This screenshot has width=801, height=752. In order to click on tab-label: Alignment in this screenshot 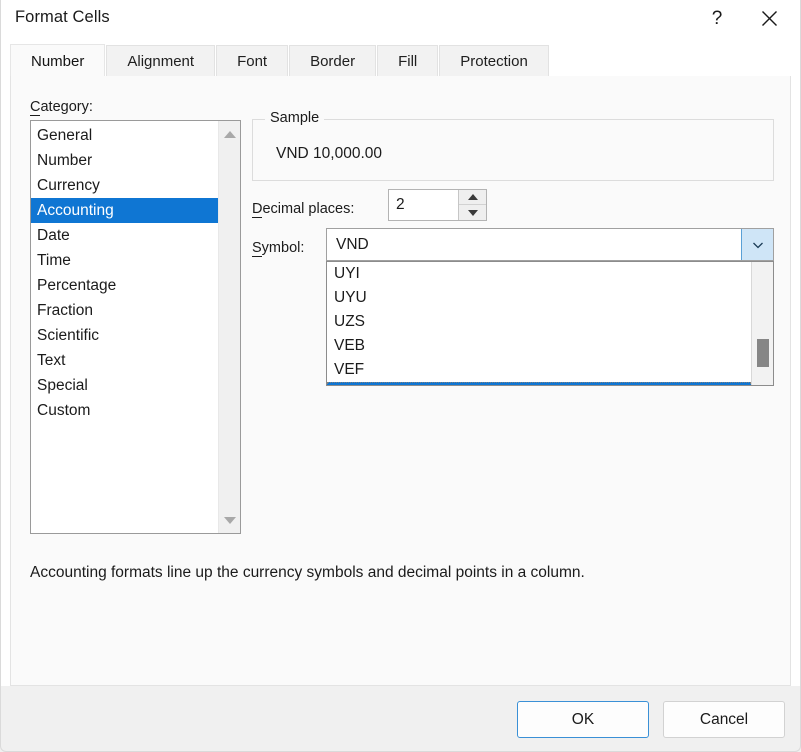, I will do `click(161, 61)`.